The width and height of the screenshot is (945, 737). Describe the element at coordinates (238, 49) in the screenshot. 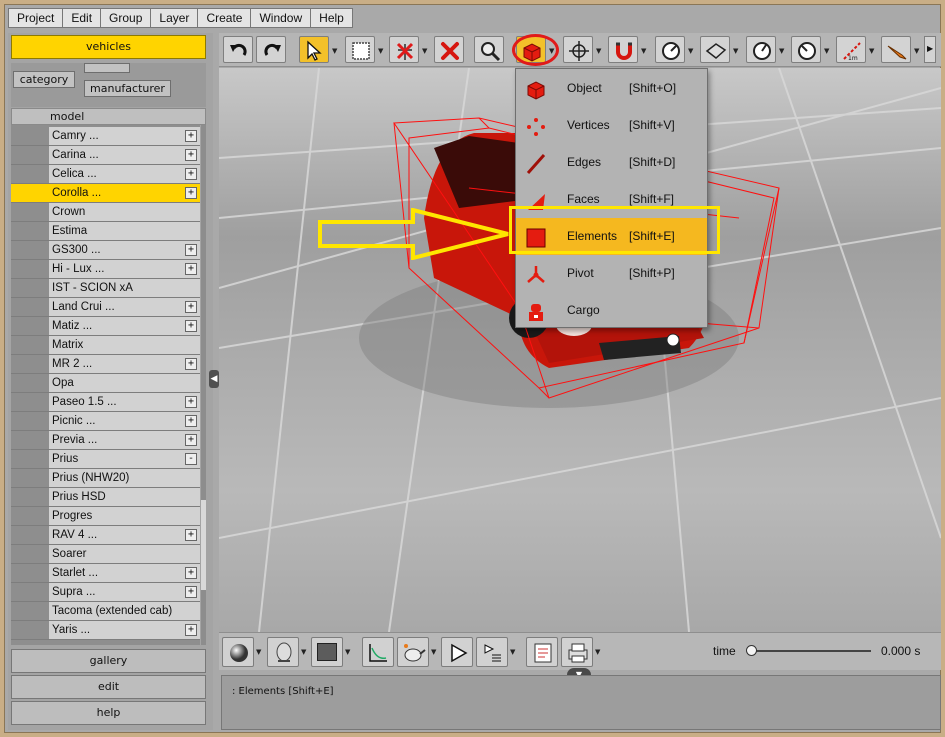

I see `undo-button` at that location.